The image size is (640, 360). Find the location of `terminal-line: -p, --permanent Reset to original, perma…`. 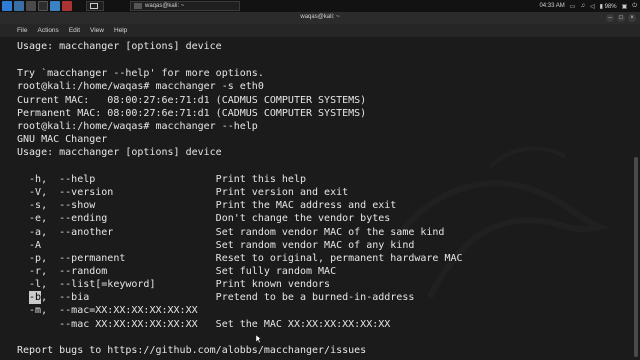

terminal-line: -p, --permanent Reset to original, perma… is located at coordinates (240, 258).